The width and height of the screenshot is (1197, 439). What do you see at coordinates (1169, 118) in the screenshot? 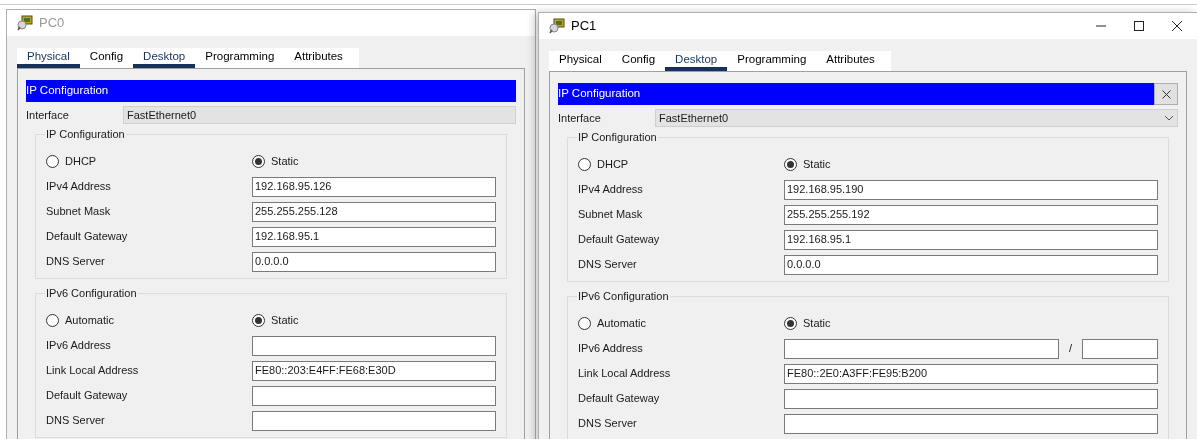
I see `chevron-down-icon` at bounding box center [1169, 118].